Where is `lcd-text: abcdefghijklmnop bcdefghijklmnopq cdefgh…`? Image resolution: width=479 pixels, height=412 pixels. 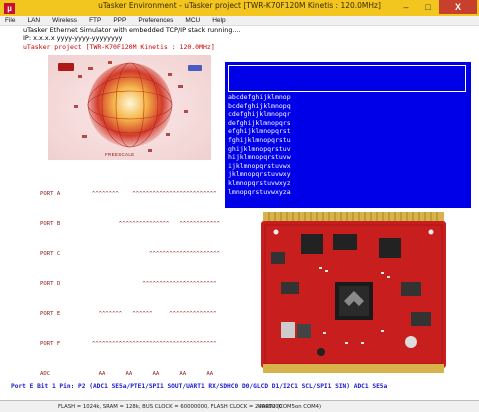 lcd-text: abcdefghijklmnop bcdefghijklmnopq cdefgh… is located at coordinates (259, 144).